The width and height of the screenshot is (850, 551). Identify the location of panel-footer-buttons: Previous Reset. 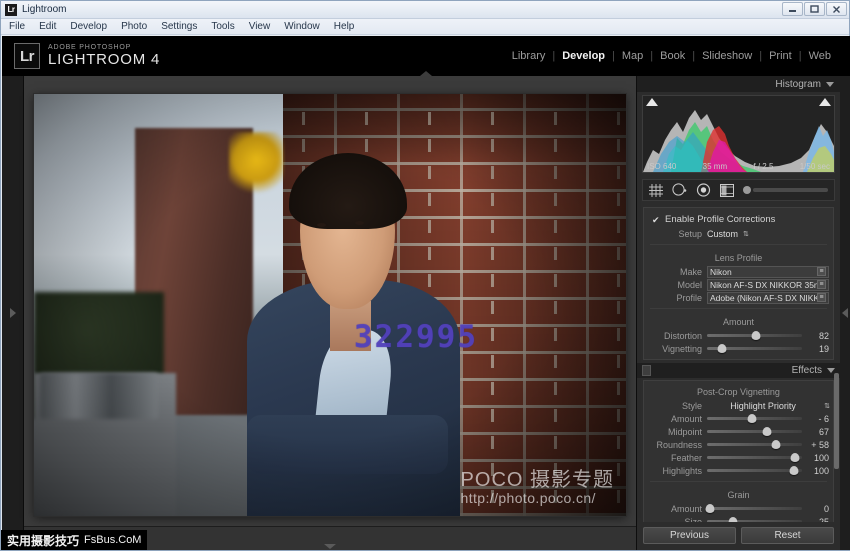
(738, 536).